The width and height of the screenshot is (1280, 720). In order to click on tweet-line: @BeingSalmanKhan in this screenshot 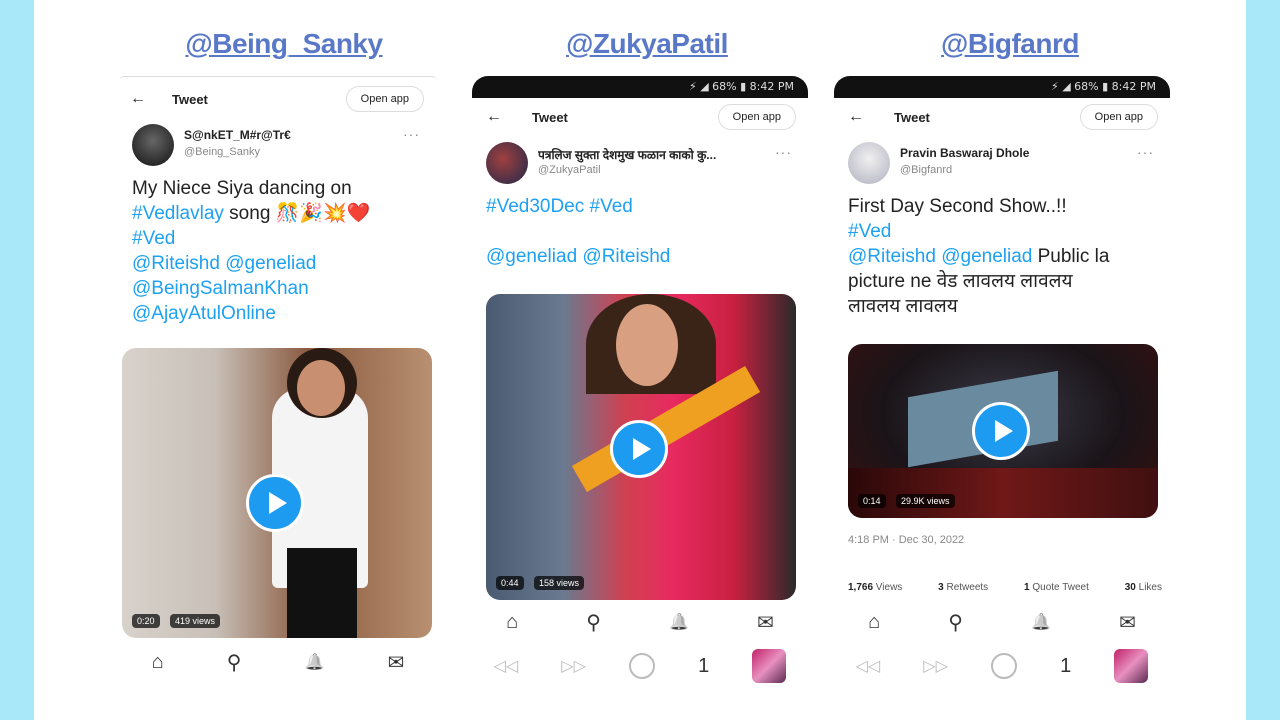, I will do `click(278, 288)`.